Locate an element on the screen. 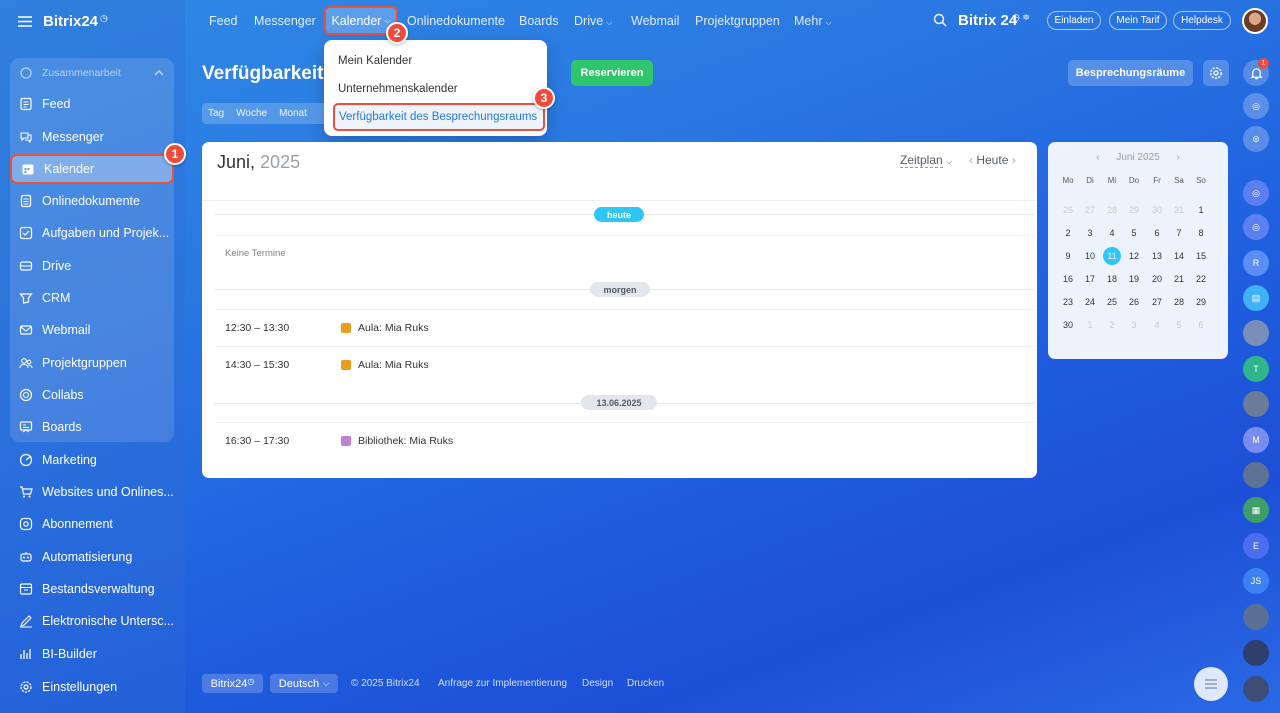 The image size is (1280, 713). sidebar-item-bi-builder: BI-Builder is located at coordinates (92, 654).